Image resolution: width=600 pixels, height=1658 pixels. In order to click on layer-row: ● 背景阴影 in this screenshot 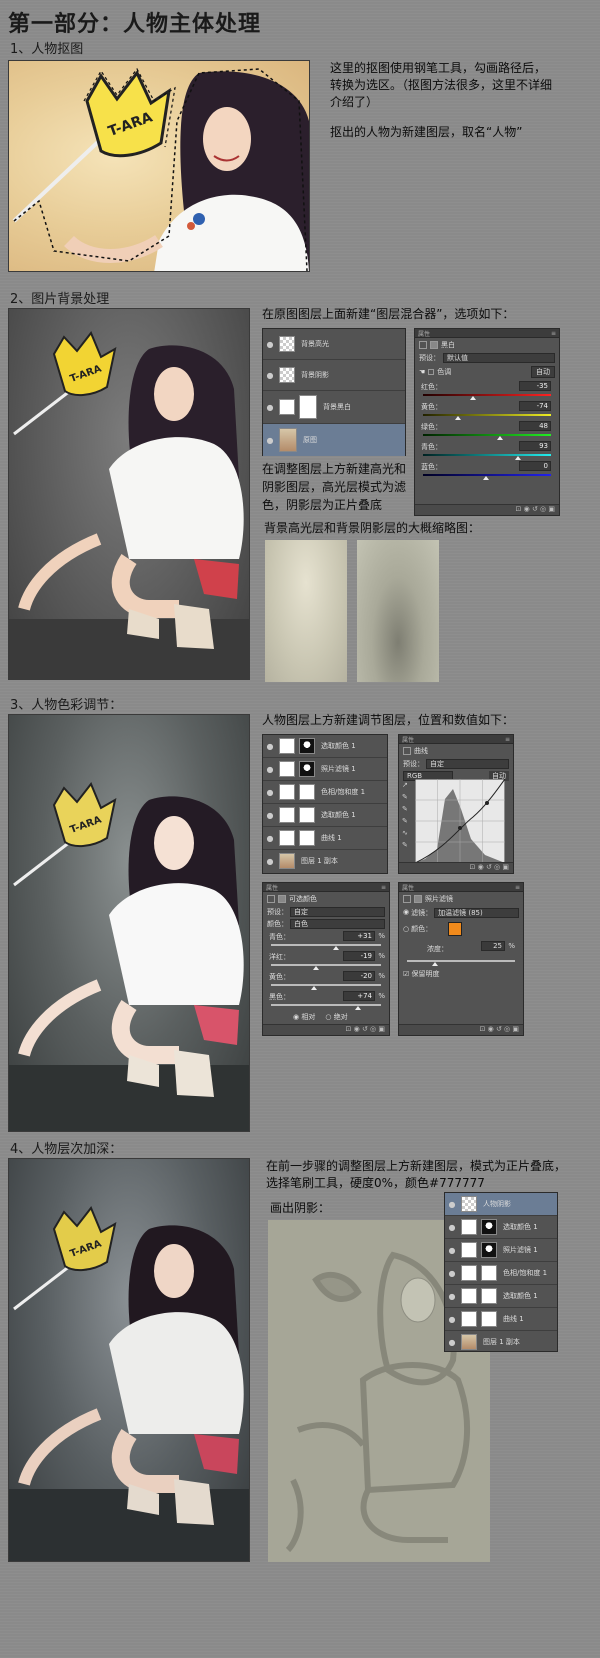, I will do `click(334, 375)`.